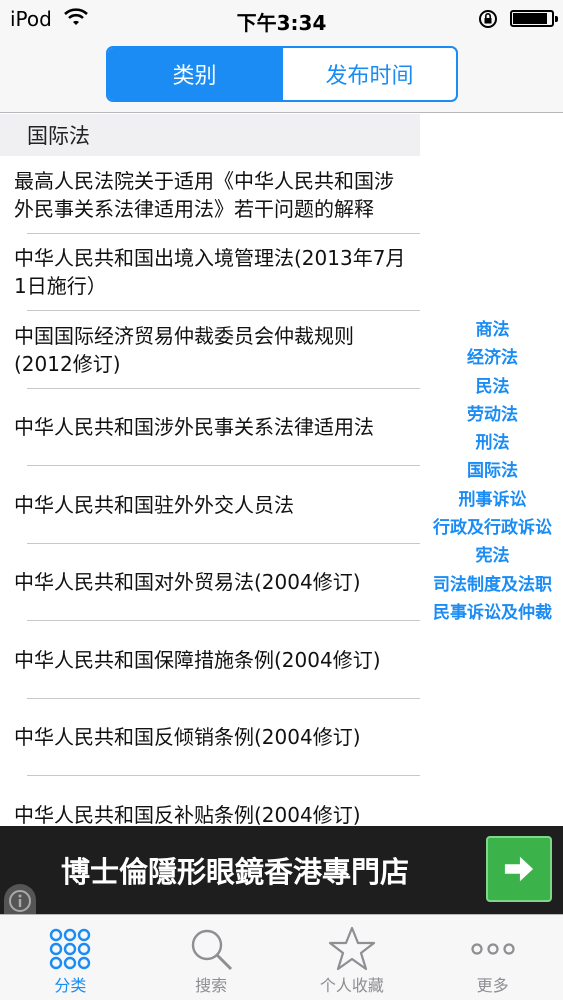 Image resolution: width=563 pixels, height=1000 pixels. What do you see at coordinates (211, 985) in the screenshot?
I see `tab-label: 搜索` at bounding box center [211, 985].